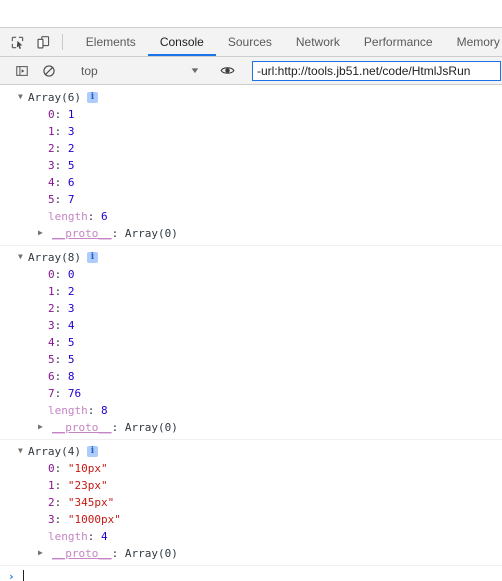 This screenshot has height=581, width=502. Describe the element at coordinates (78, 216) in the screenshot. I see `array-length-row: length: 6` at that location.